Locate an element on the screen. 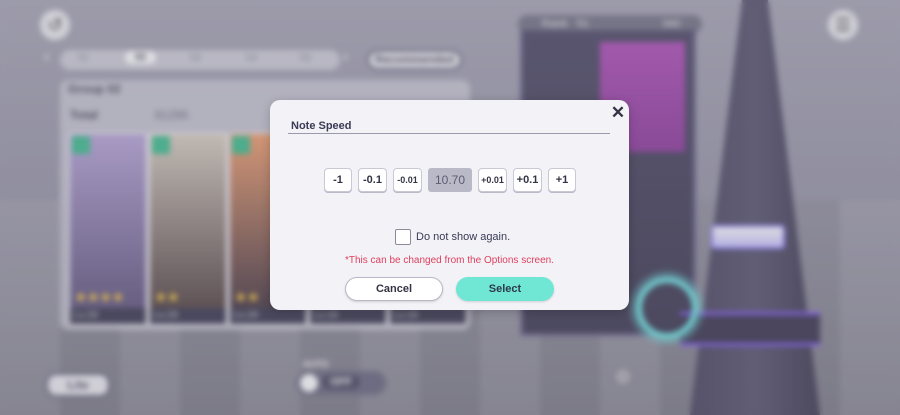 The height and width of the screenshot is (415, 900). speed-minus-0.1-button: -0.1 is located at coordinates (372, 180).